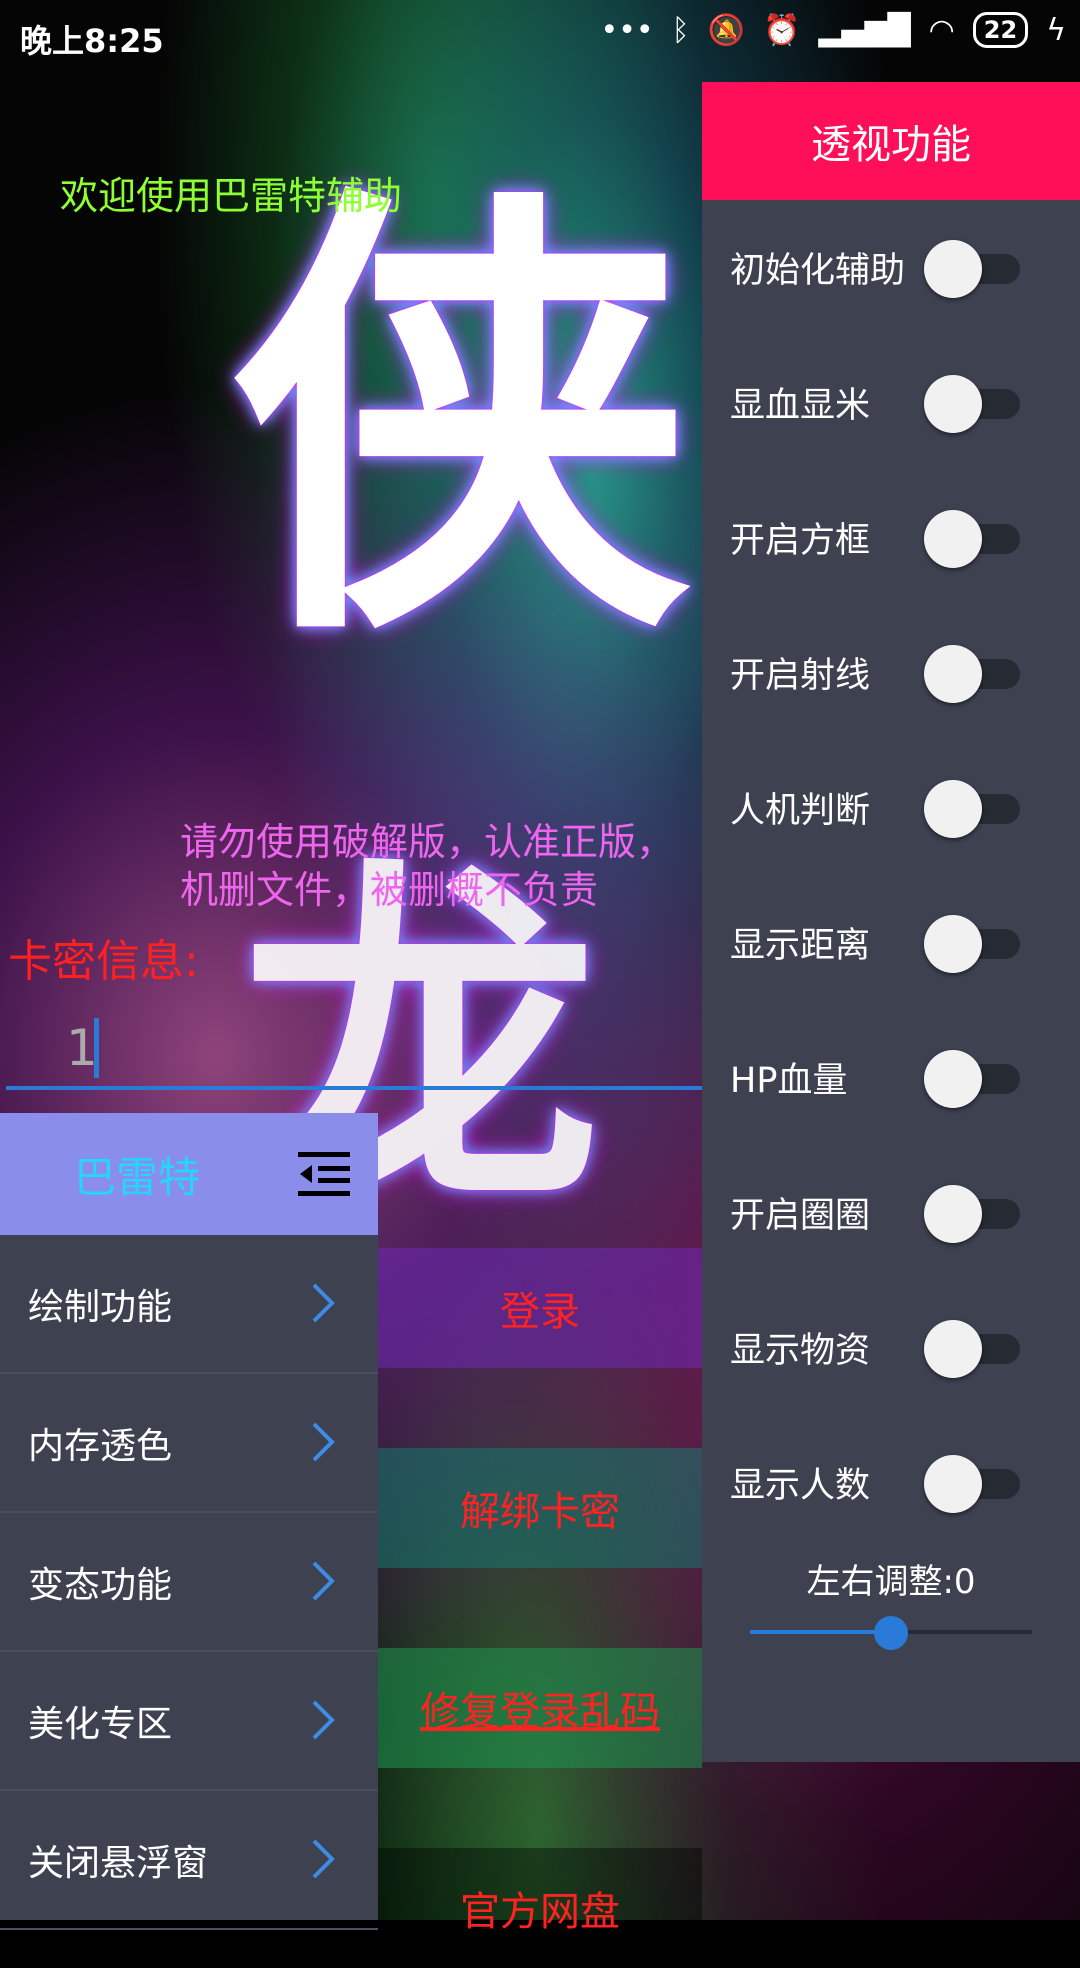  What do you see at coordinates (100, 1724) in the screenshot?
I see `menu-item-label: 美化专区` at bounding box center [100, 1724].